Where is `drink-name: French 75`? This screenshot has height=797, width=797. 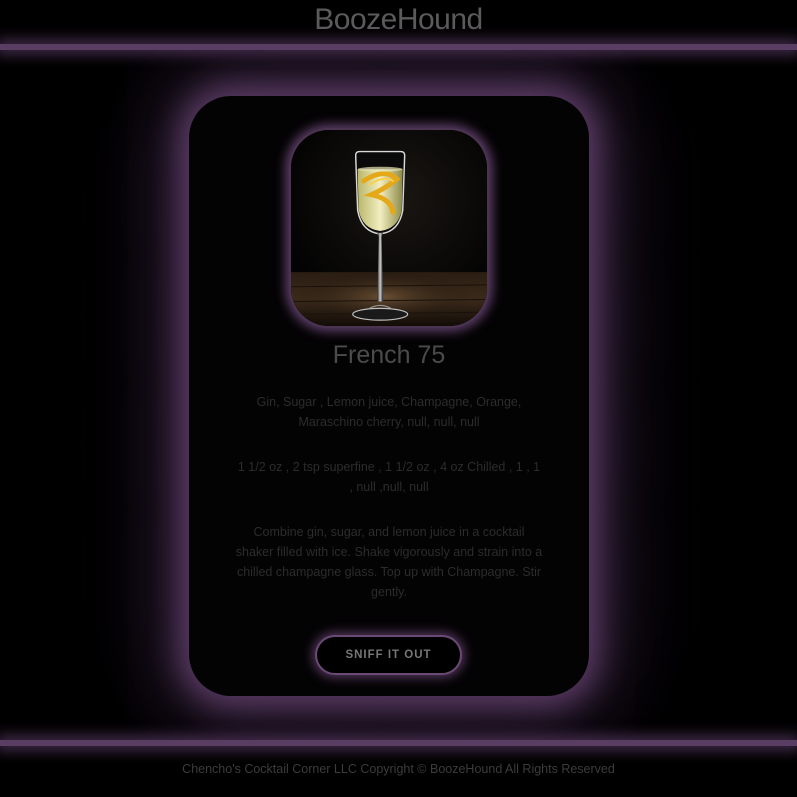 drink-name: French 75 is located at coordinates (389, 355).